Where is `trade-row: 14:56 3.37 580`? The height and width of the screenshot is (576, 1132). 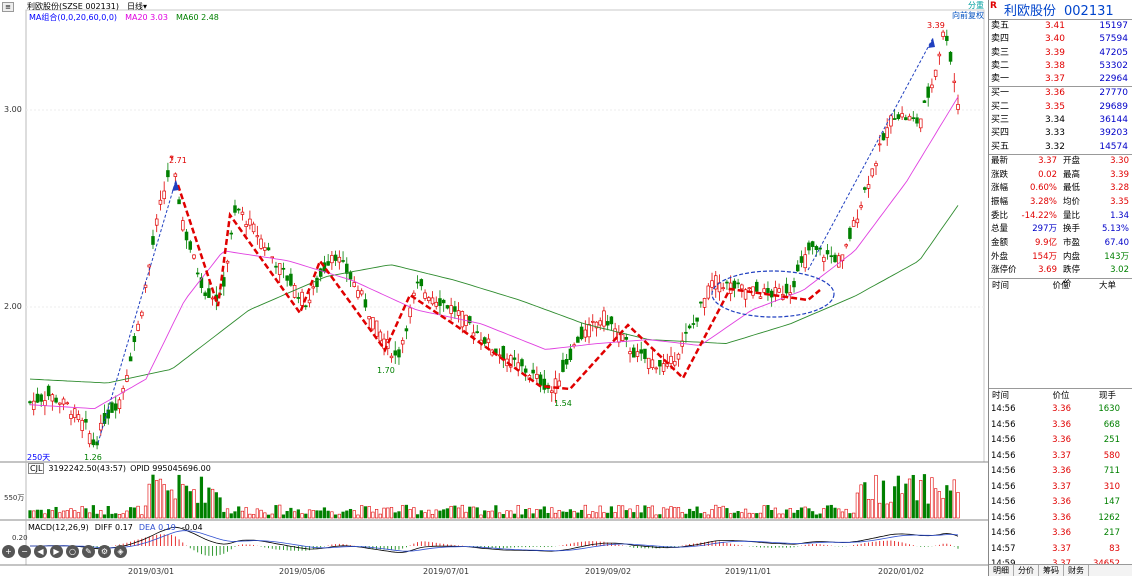
trade-row: 14:56 3.37 580 is located at coordinates (1060, 457).